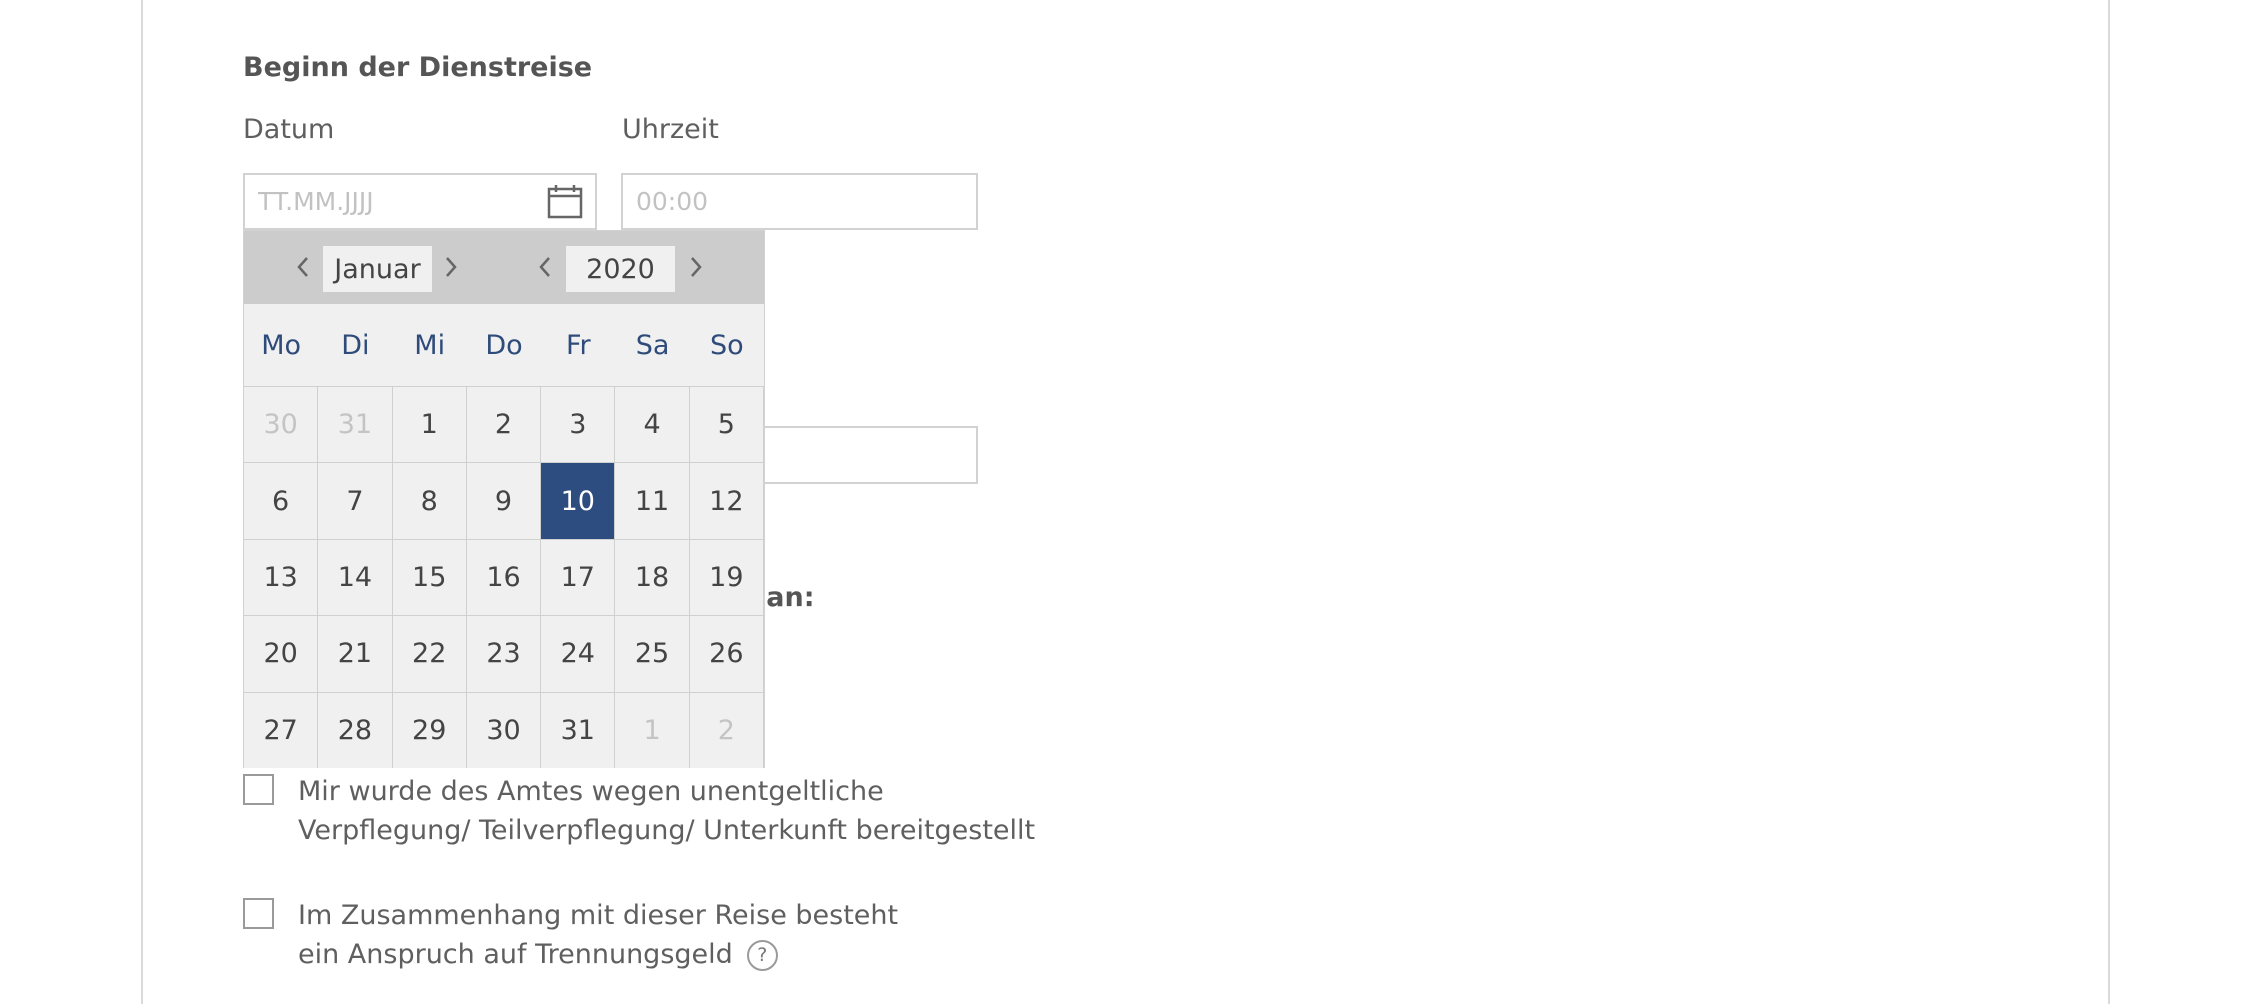 This screenshot has height=1004, width=2246. Describe the element at coordinates (578, 424) in the screenshot. I see `day-cell: 3` at that location.